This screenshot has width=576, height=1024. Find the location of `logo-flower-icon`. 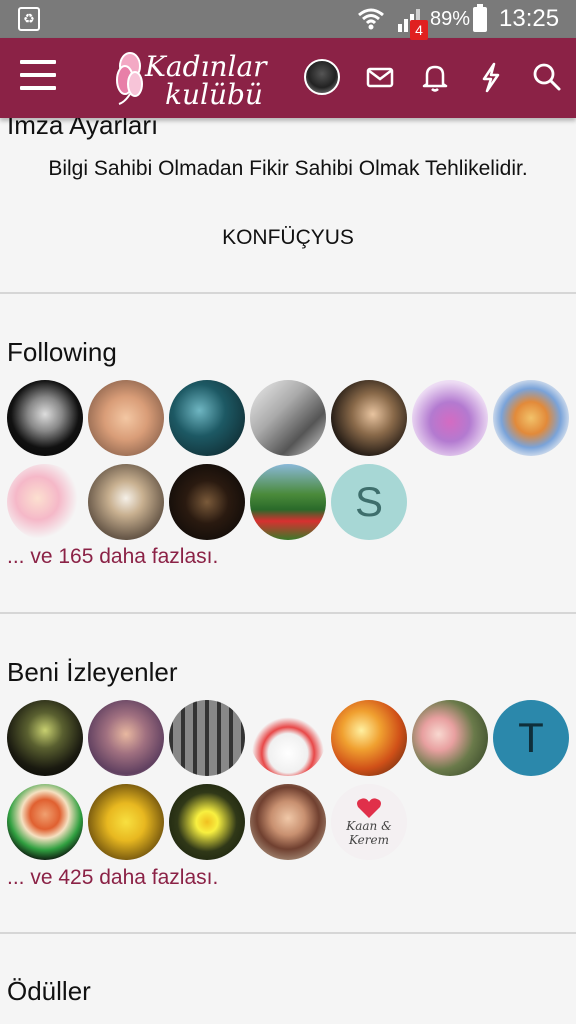

logo-flower-icon is located at coordinates (129, 78).